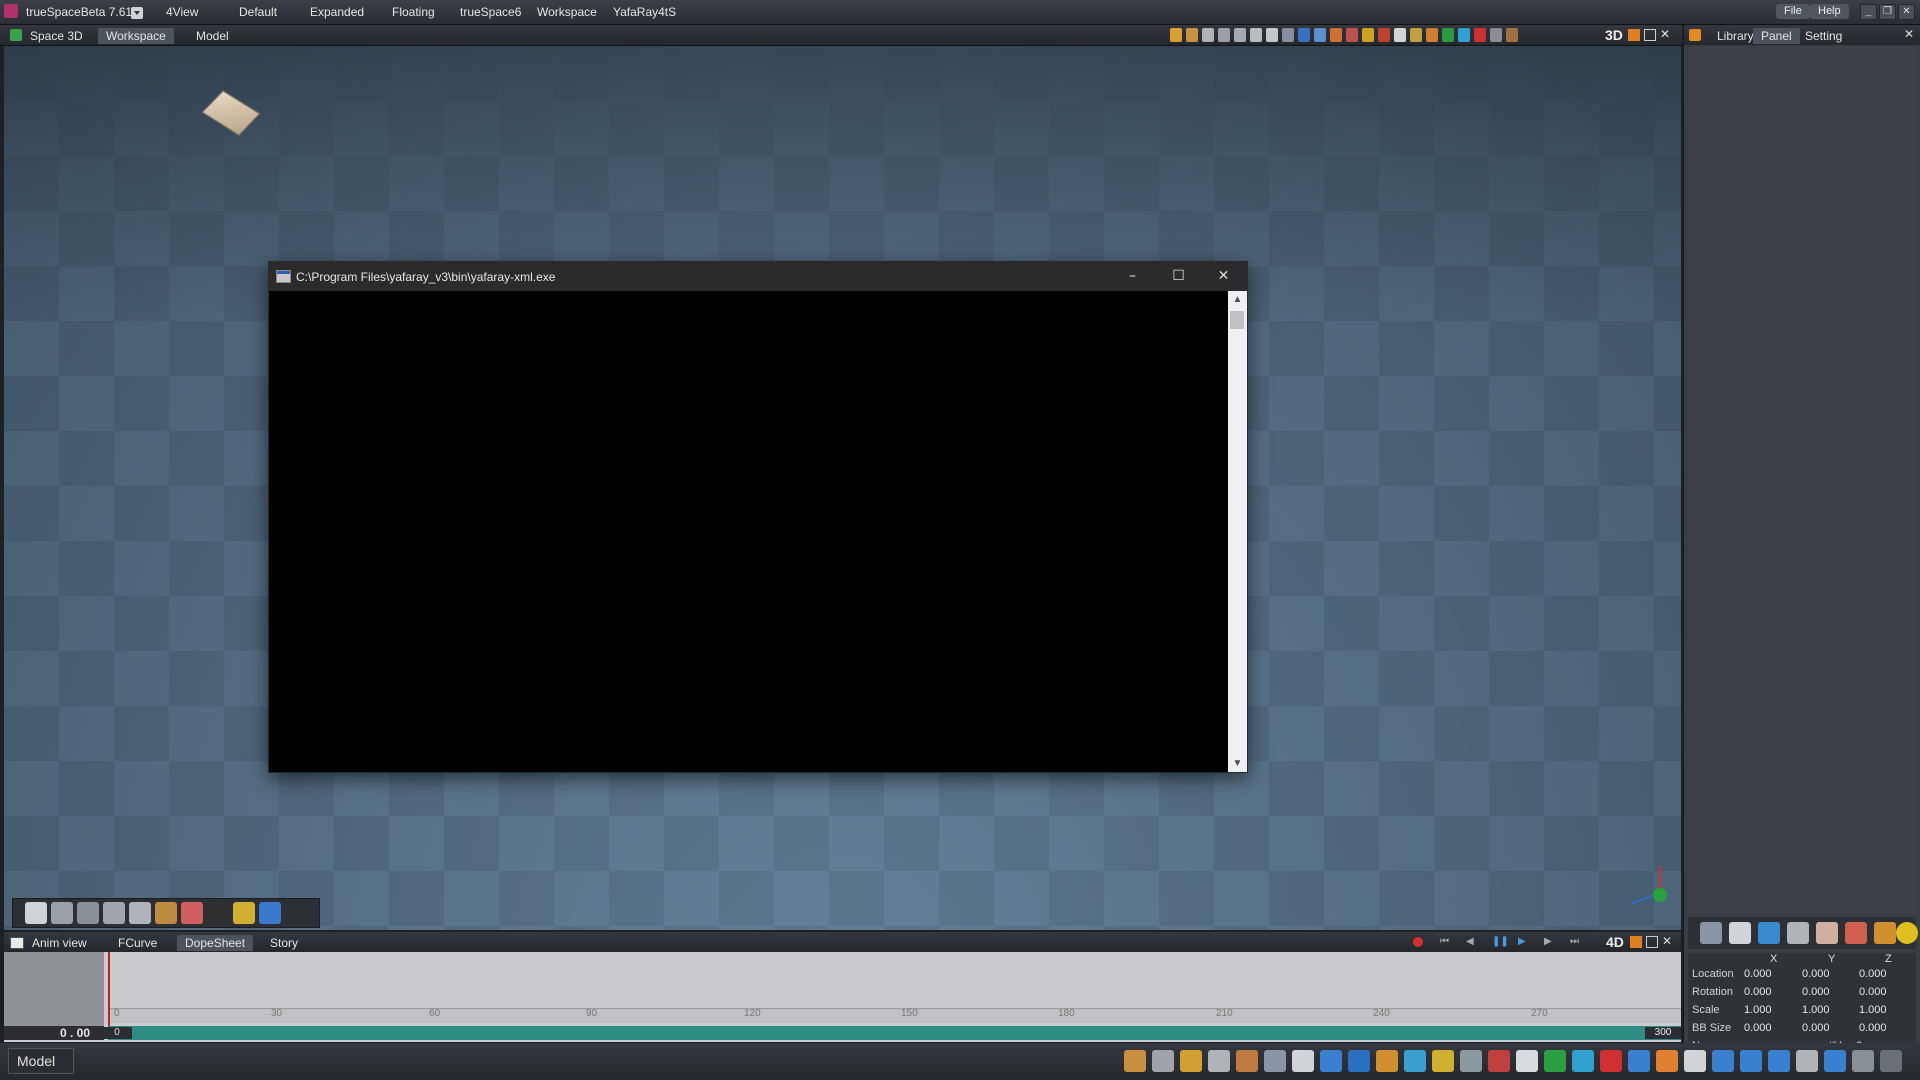 The height and width of the screenshot is (1080, 1920). What do you see at coordinates (1663, 1033) in the screenshot?
I see `range-end: 300` at bounding box center [1663, 1033].